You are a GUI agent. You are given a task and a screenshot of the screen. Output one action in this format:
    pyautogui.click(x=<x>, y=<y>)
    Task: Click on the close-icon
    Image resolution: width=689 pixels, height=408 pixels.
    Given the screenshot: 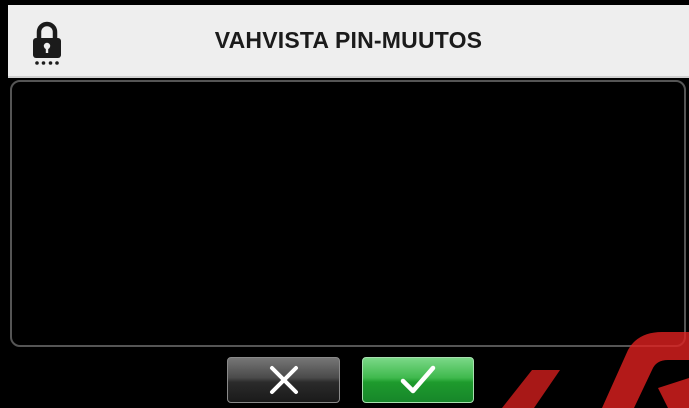 What is the action you would take?
    pyautogui.click(x=283, y=380)
    